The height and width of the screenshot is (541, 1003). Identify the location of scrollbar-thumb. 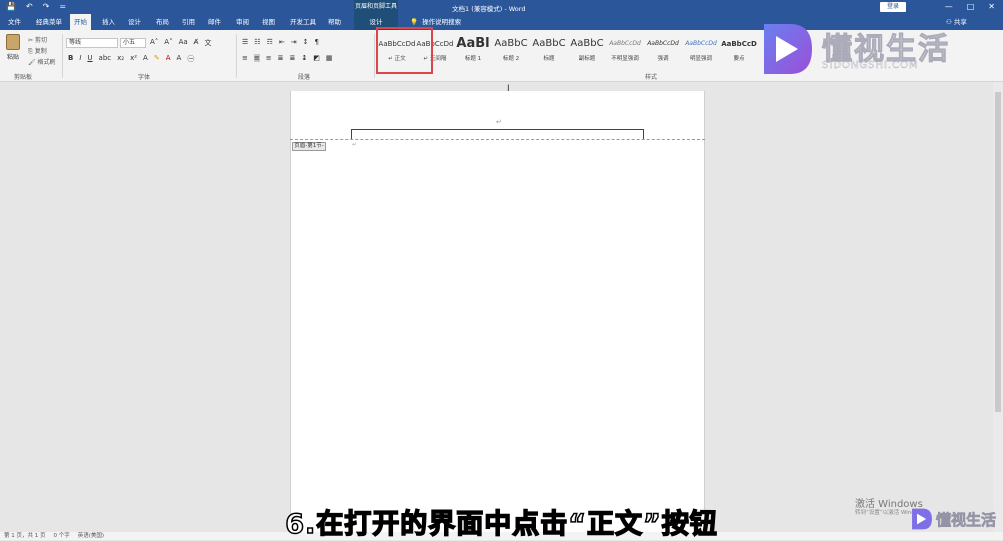
(998, 252).